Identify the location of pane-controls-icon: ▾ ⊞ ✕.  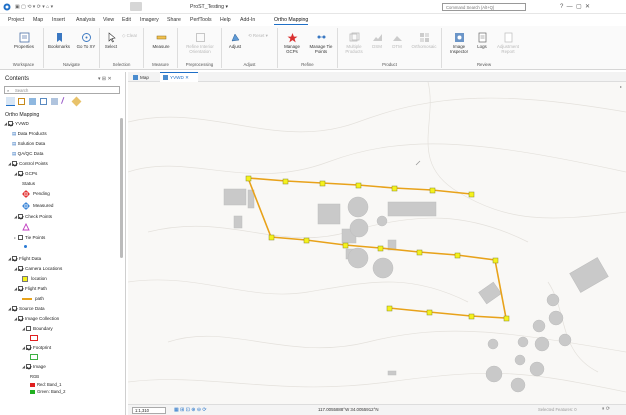
(105, 79).